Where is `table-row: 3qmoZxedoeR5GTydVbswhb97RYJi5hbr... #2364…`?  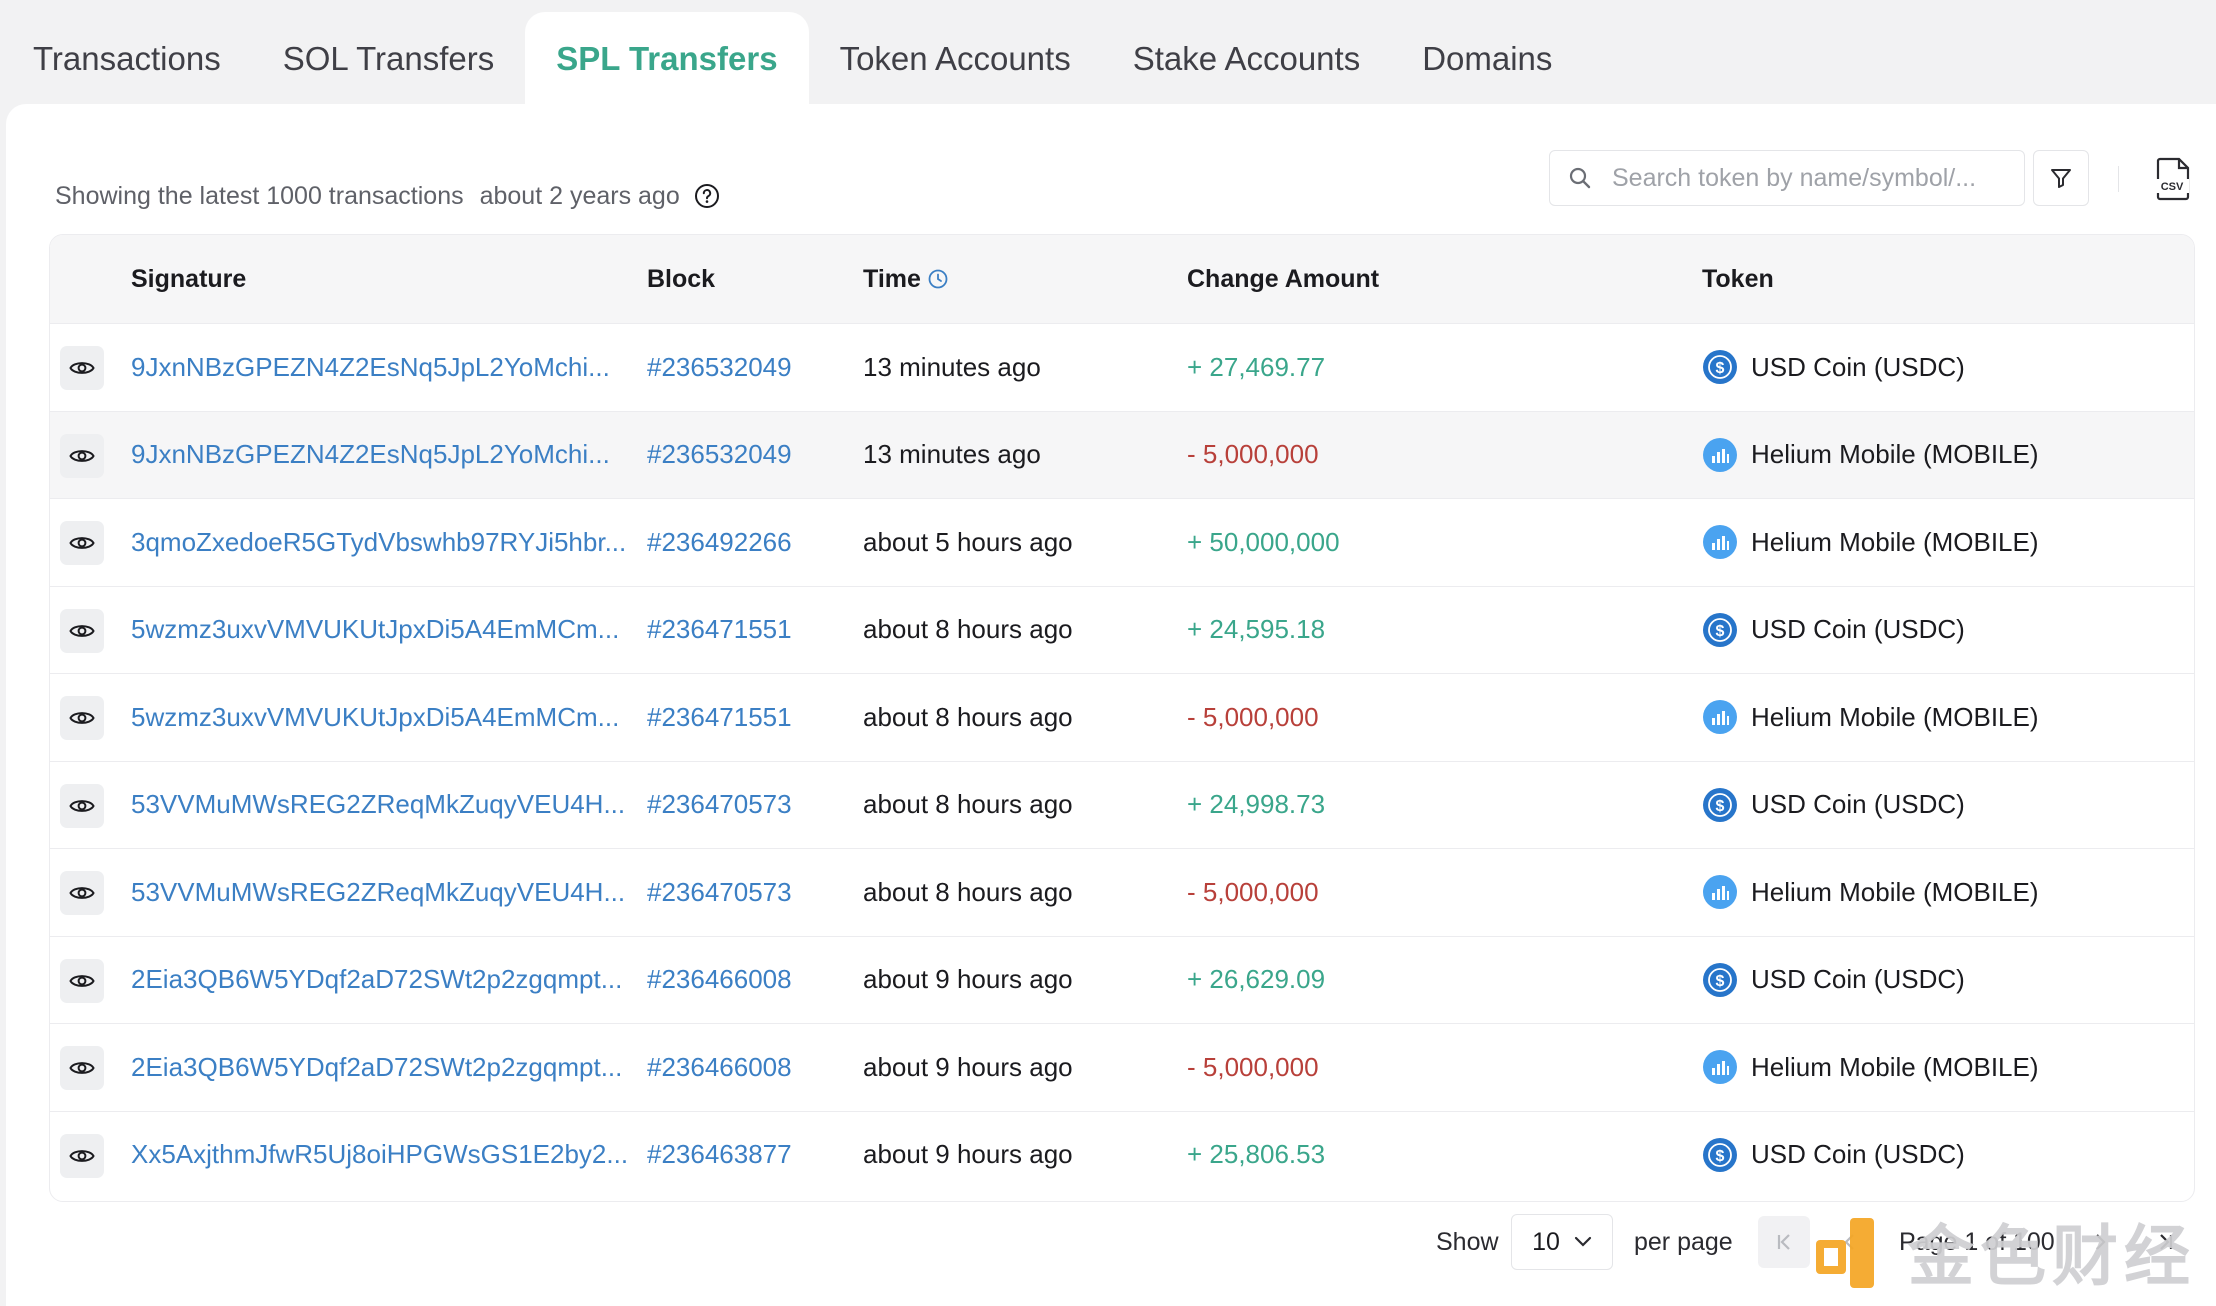
table-row: 3qmoZxedoeR5GTydVbswhb97RYJi5hbr... #2364… is located at coordinates (1122, 542).